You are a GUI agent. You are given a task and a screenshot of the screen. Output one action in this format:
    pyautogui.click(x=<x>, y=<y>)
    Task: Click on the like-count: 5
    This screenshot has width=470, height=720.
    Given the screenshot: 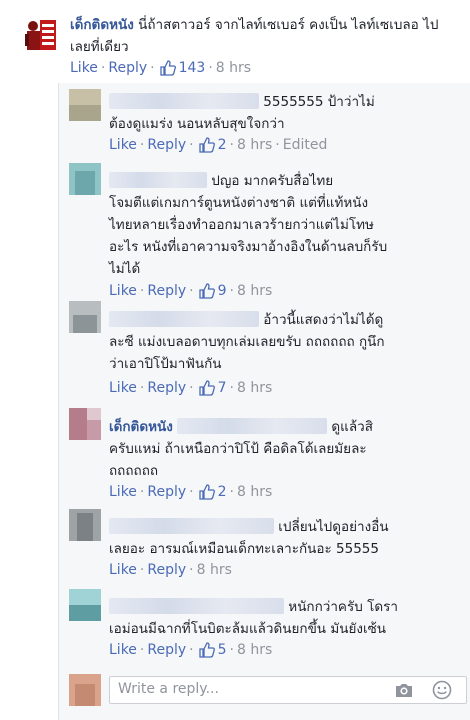 What is the action you would take?
    pyautogui.click(x=222, y=650)
    